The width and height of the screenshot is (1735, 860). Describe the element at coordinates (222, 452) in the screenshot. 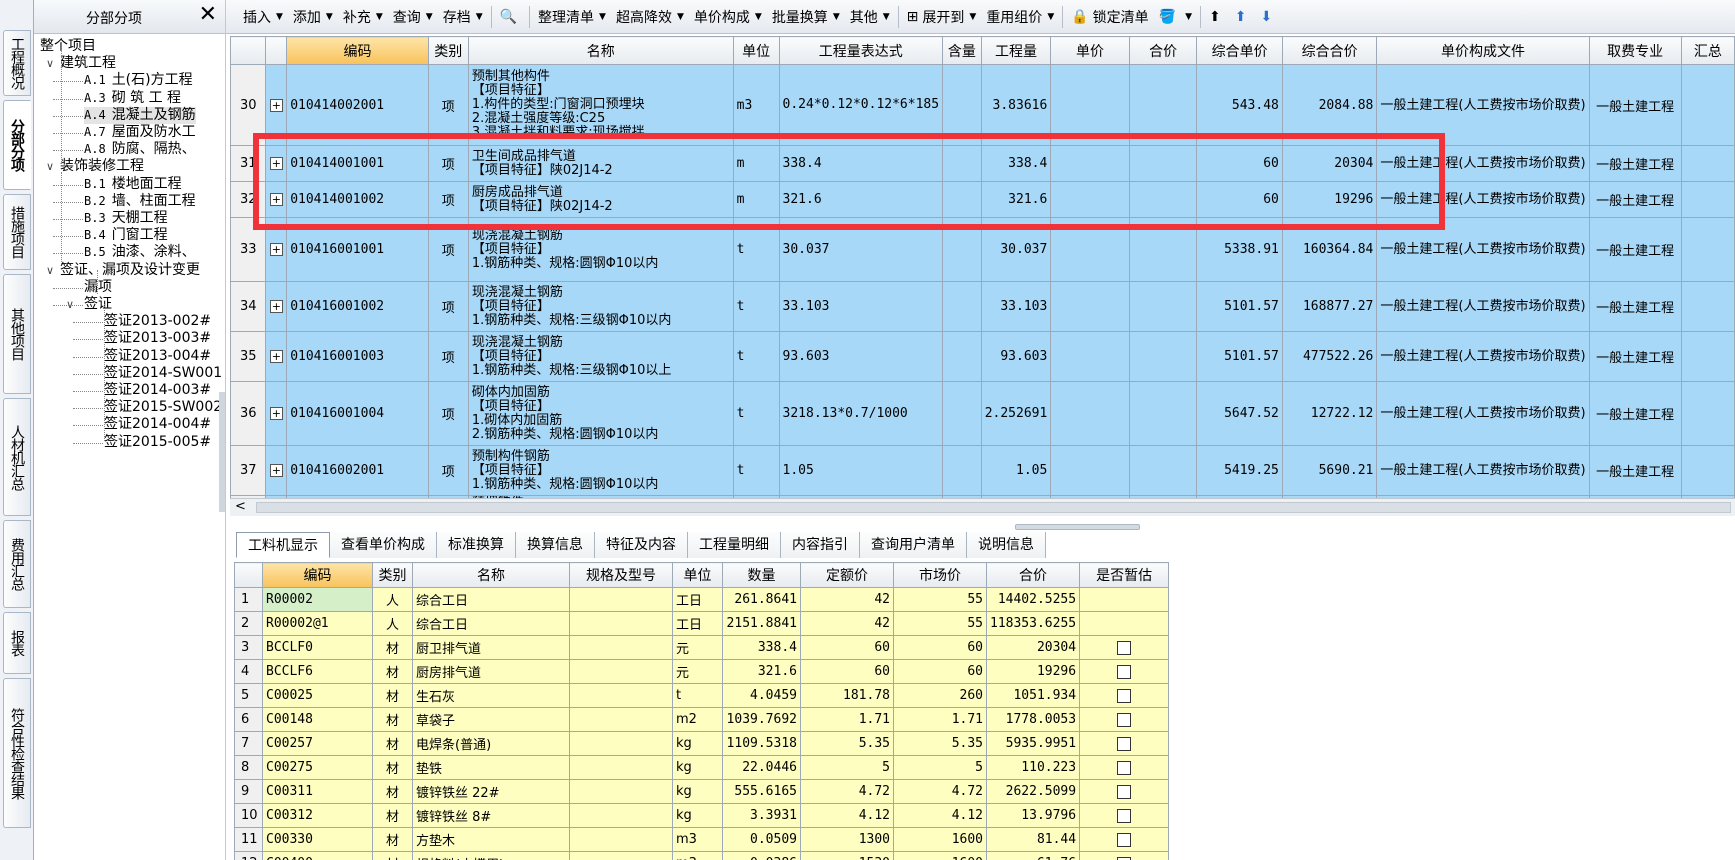

I see `tree-scrollbar` at that location.